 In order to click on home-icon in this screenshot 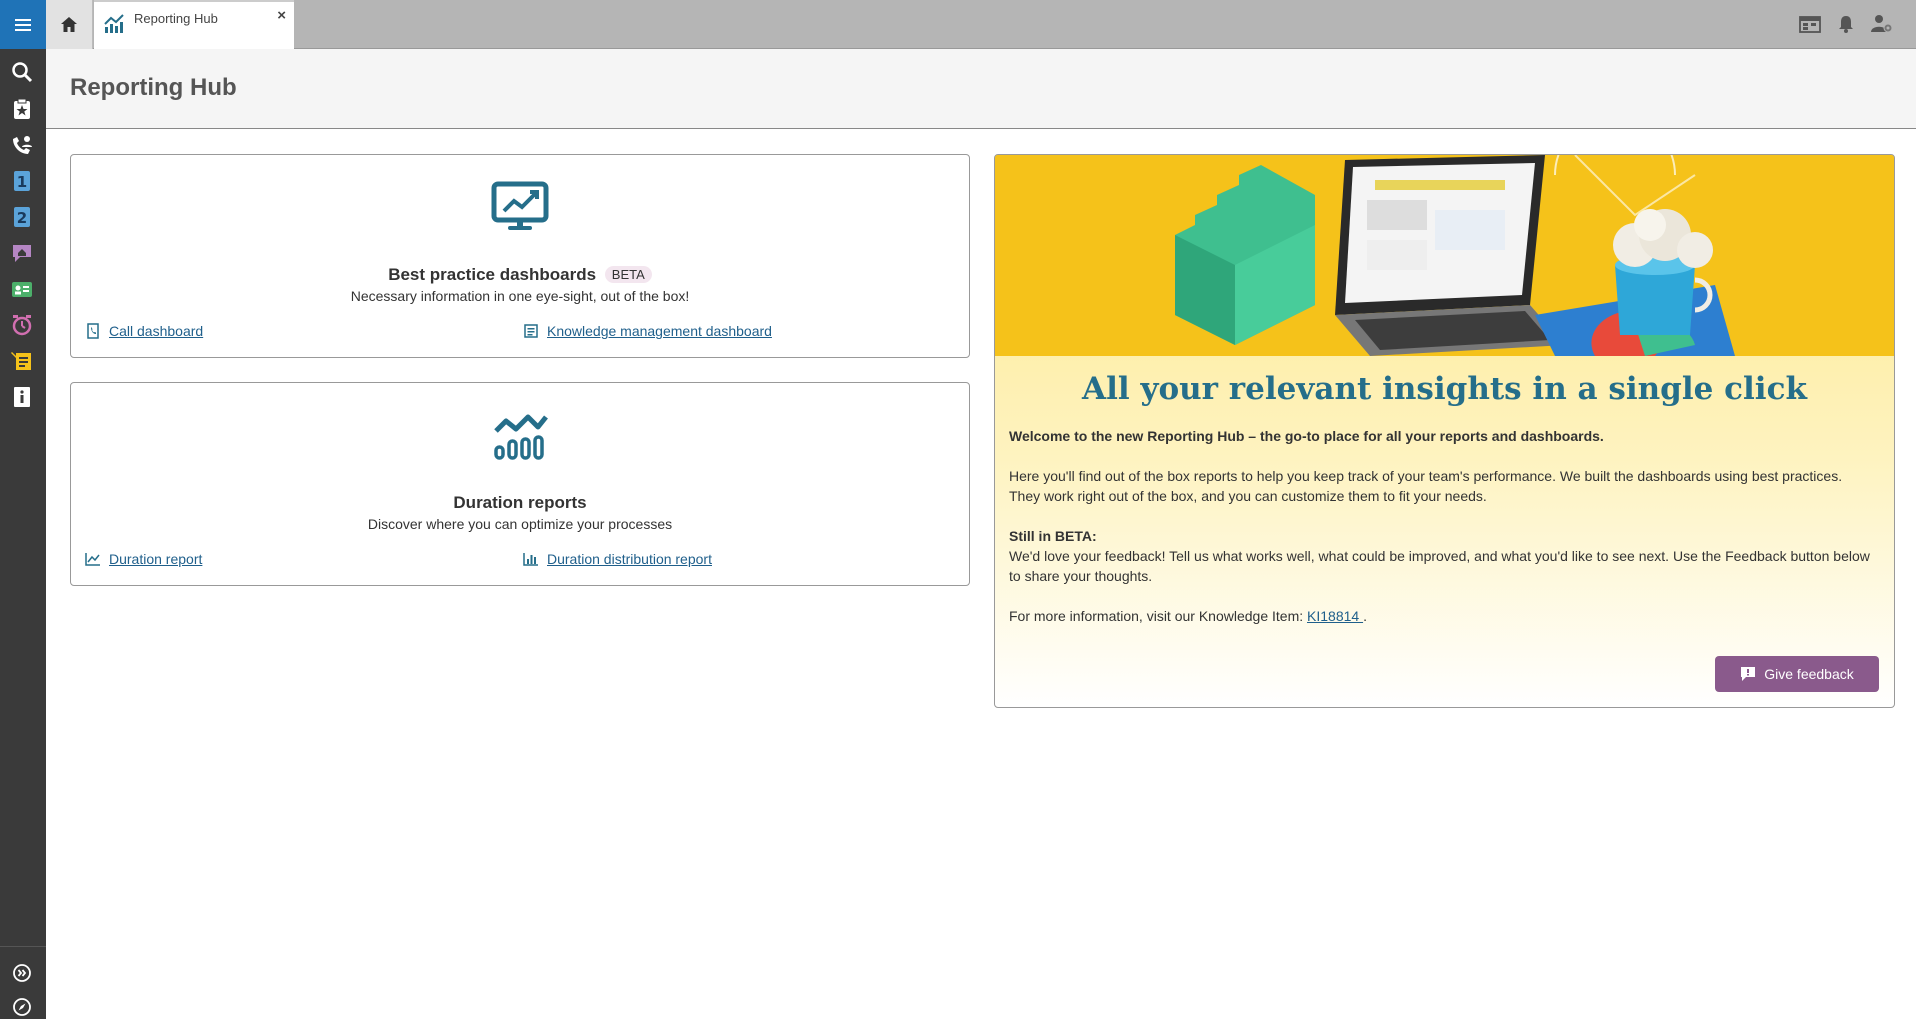, I will do `click(69, 24)`.